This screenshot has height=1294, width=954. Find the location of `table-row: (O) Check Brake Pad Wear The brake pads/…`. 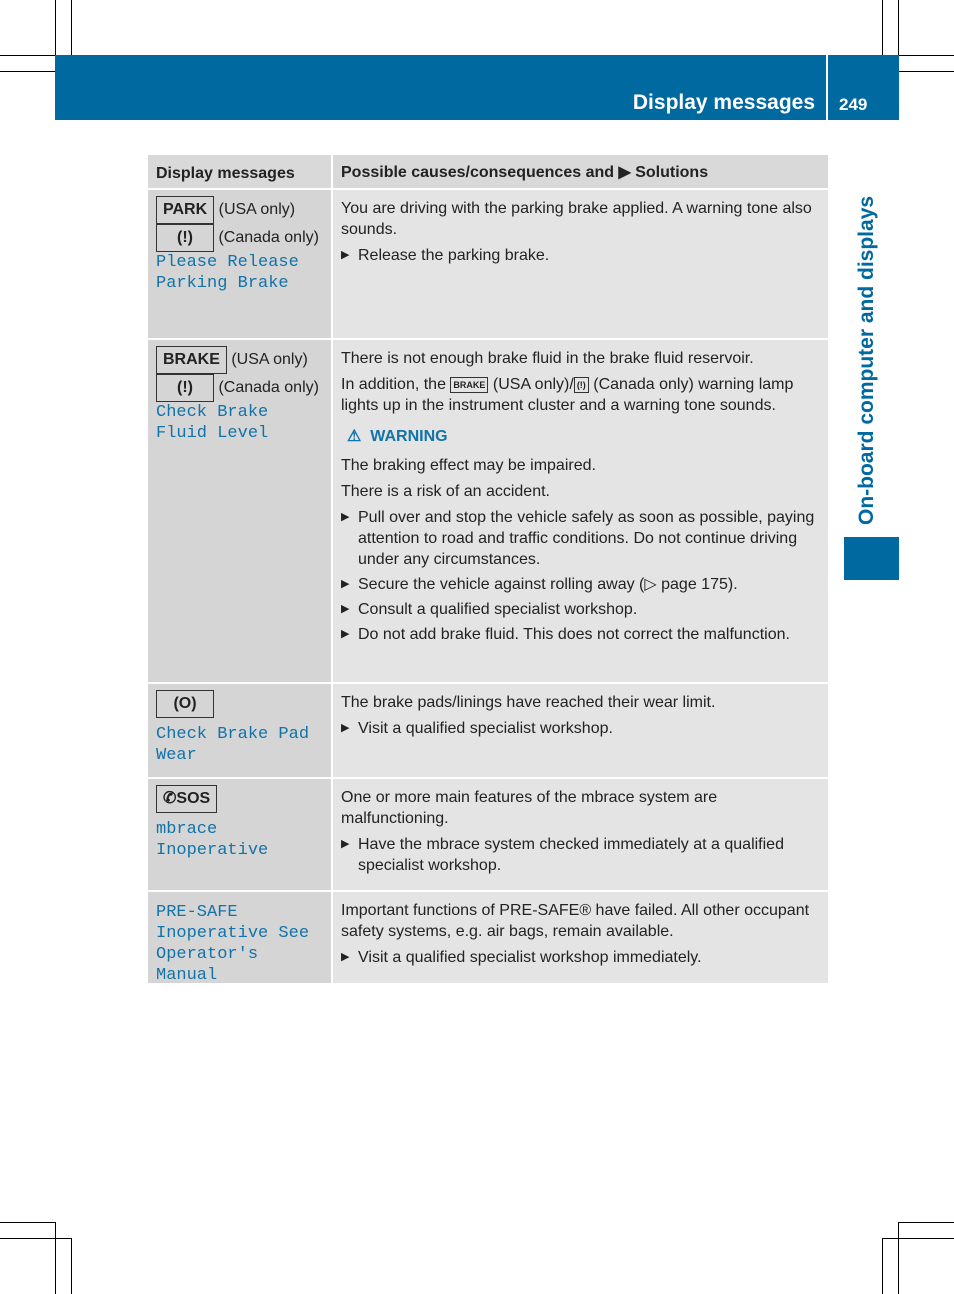

table-row: (O) Check Brake Pad Wear The brake pads/… is located at coordinates (488, 731).